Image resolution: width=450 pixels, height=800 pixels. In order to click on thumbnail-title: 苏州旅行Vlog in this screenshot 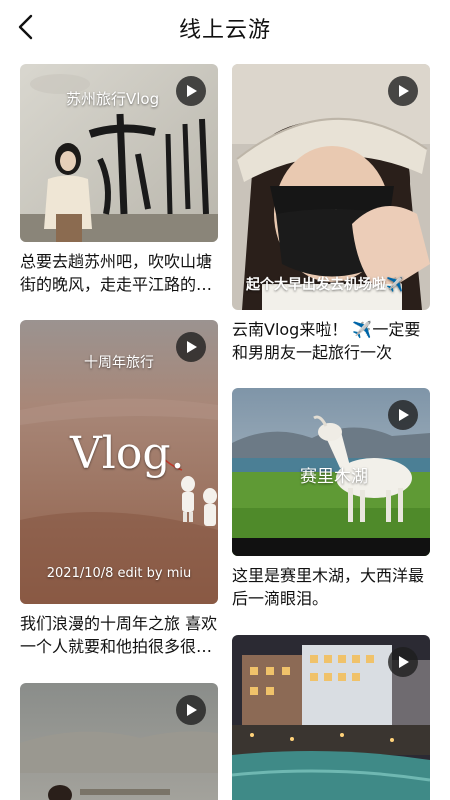, I will do `click(113, 99)`.